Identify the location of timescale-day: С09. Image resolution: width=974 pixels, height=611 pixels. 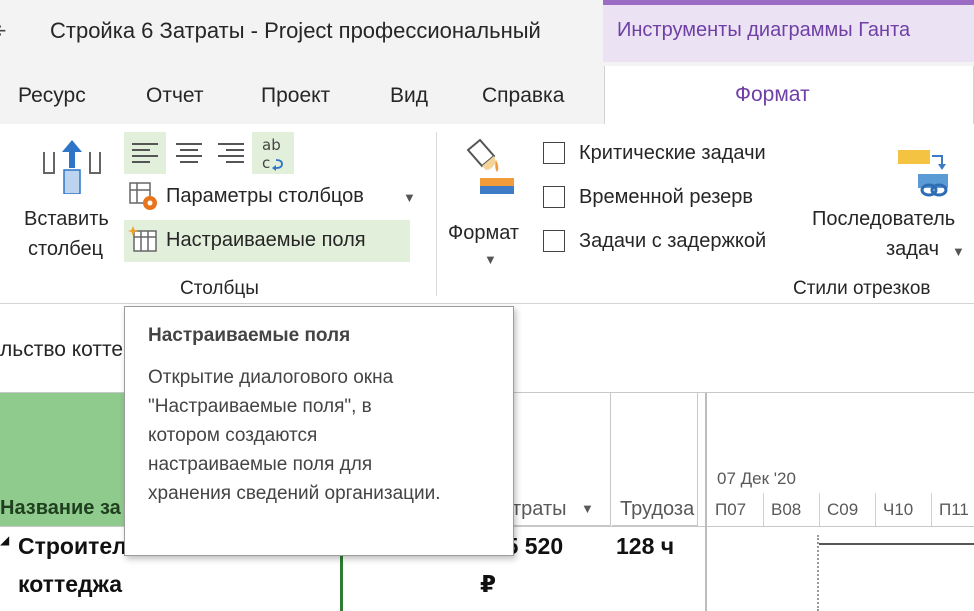
(843, 509).